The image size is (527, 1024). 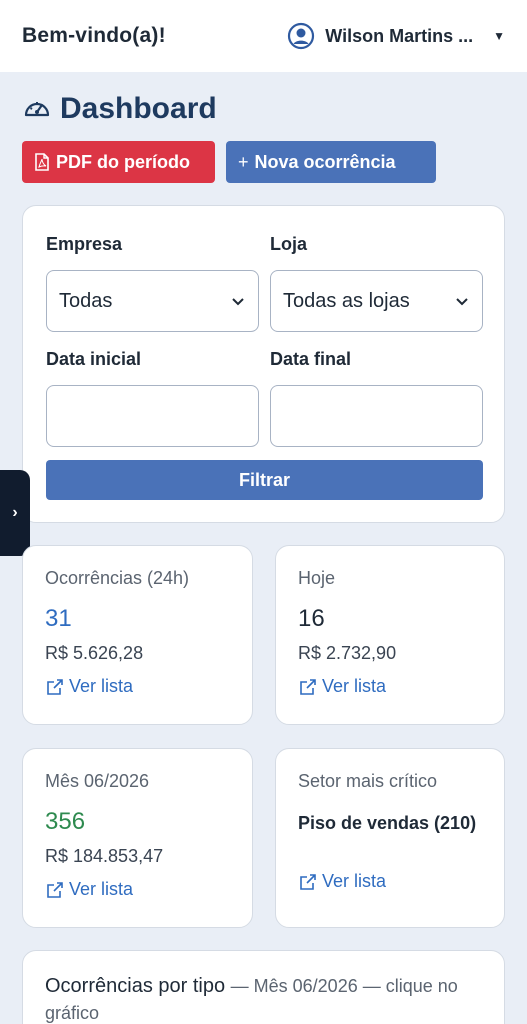 What do you see at coordinates (152, 416) in the screenshot?
I see `data-inicial-field` at bounding box center [152, 416].